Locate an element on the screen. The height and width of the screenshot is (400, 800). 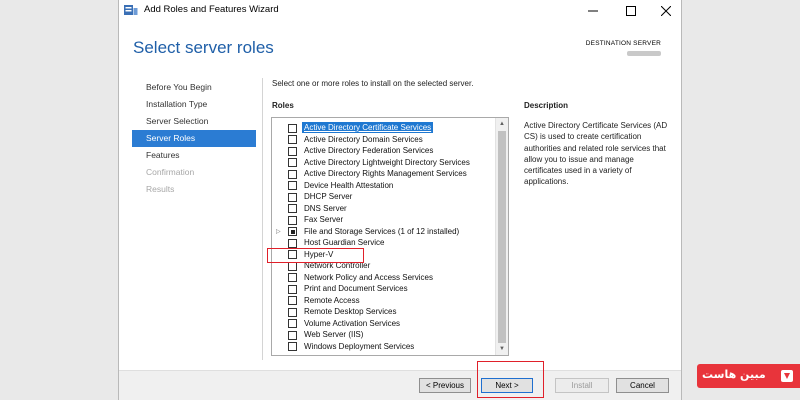
role-label: Device Health Attestation is located at coordinates (348, 185).